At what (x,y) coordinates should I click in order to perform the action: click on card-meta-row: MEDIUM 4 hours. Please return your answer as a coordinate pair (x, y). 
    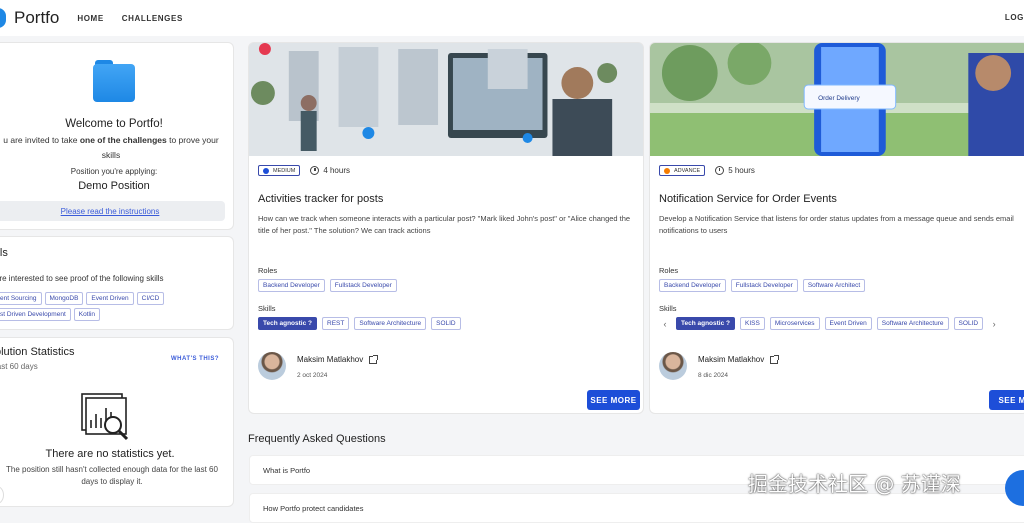
    Looking at the image, I should click on (304, 170).